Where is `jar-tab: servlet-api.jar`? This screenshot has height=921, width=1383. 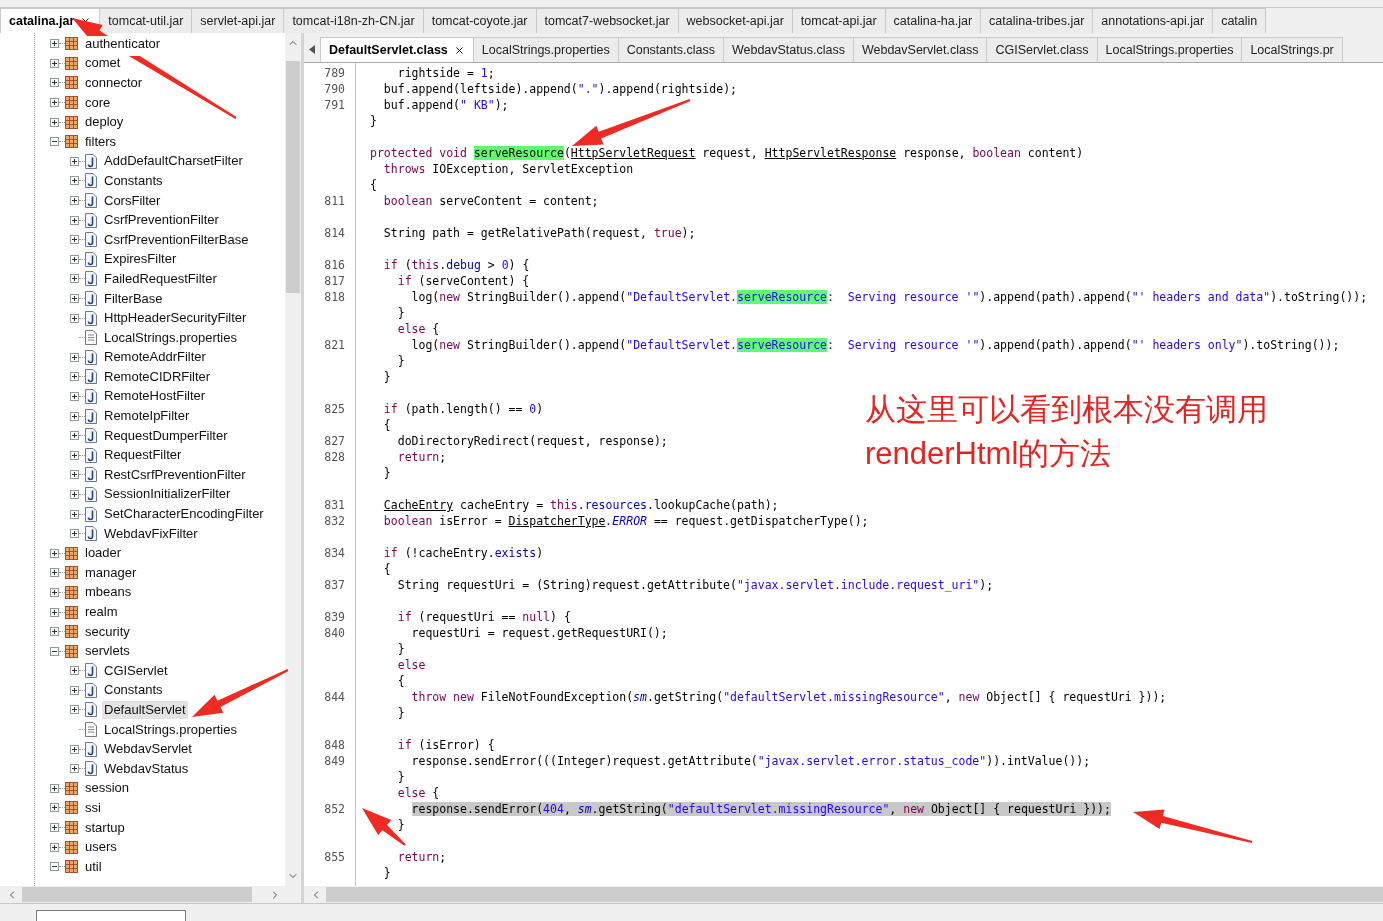
jar-tab: servlet-api.jar is located at coordinates (238, 20).